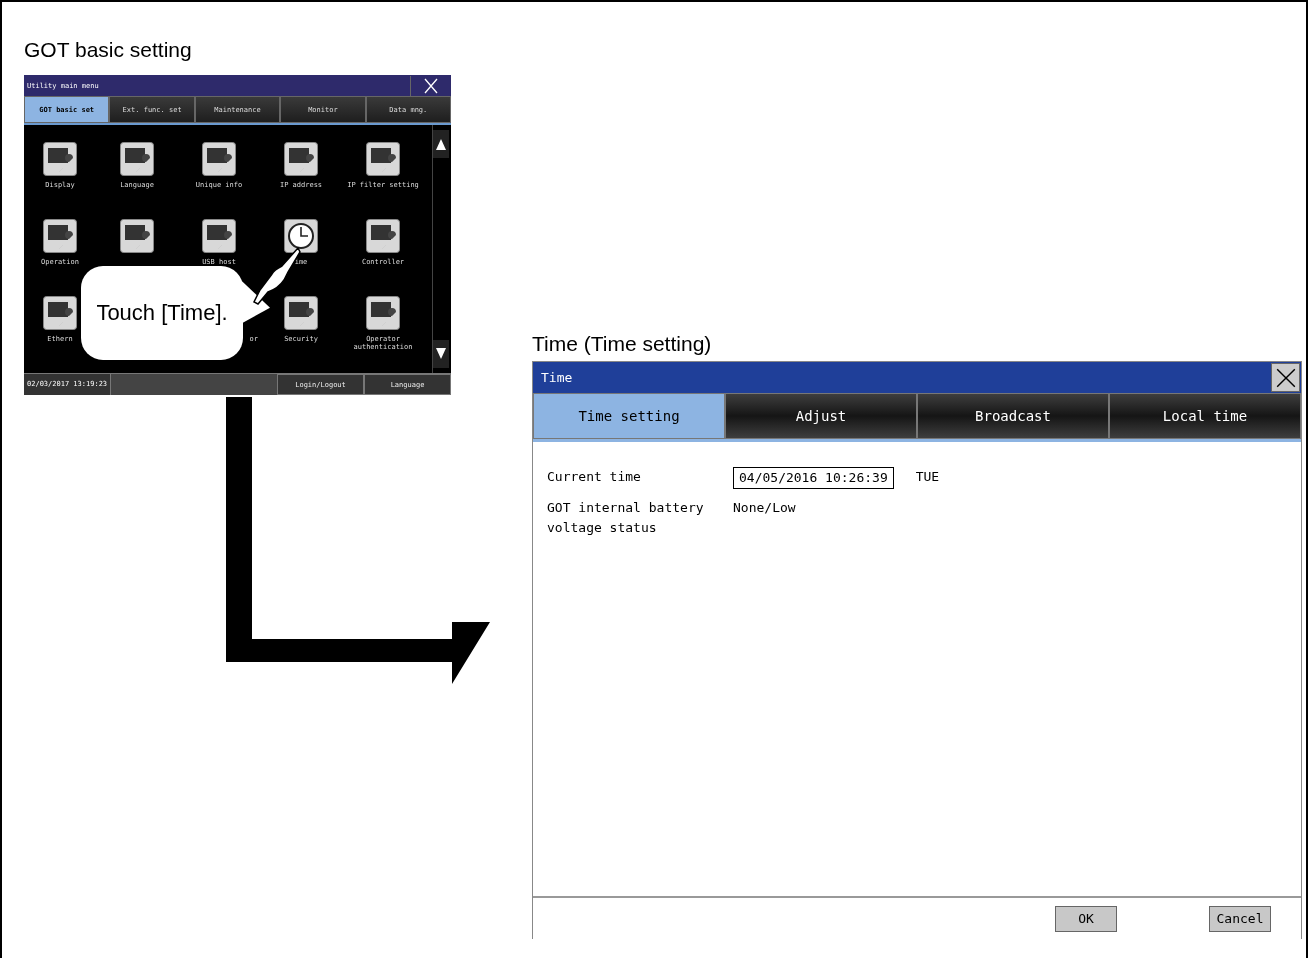 Image resolution: width=1308 pixels, height=958 pixels. I want to click on field-label: GOT internal battery voltage status, so click(626, 518).